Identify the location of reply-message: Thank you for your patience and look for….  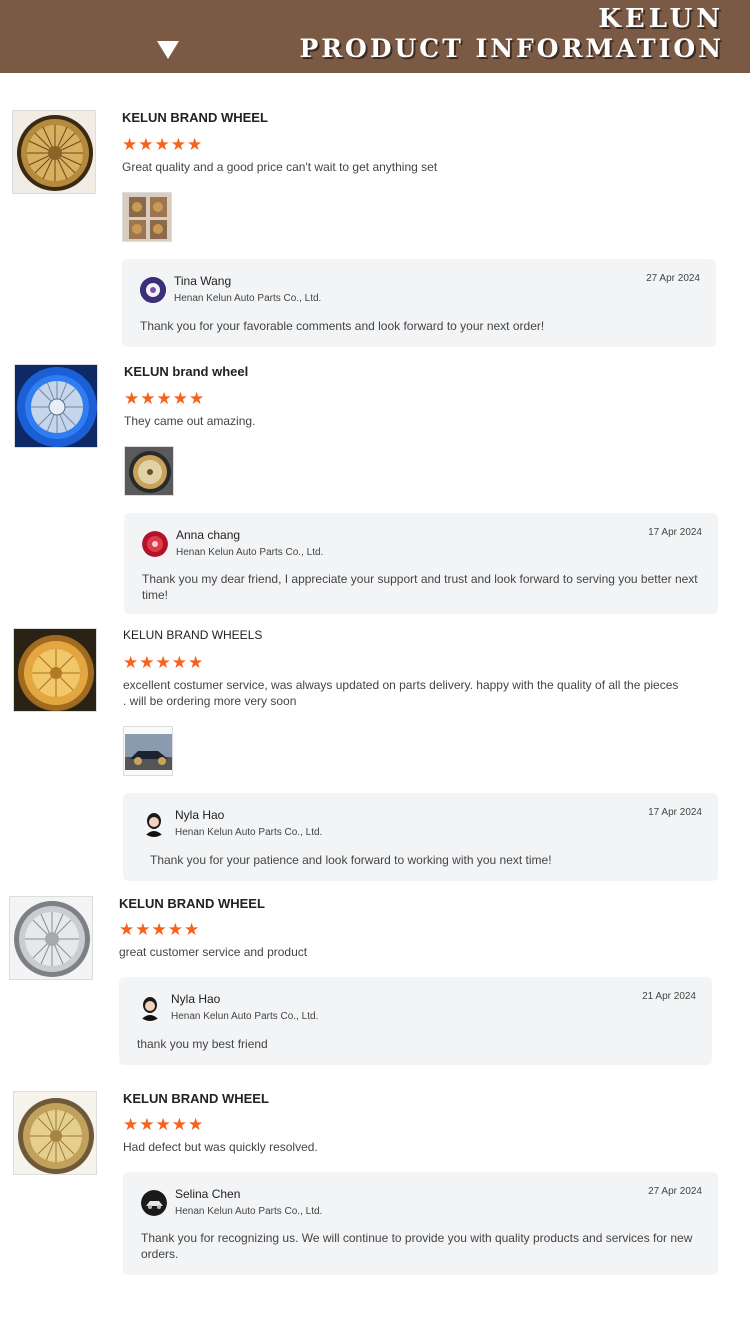
(351, 860).